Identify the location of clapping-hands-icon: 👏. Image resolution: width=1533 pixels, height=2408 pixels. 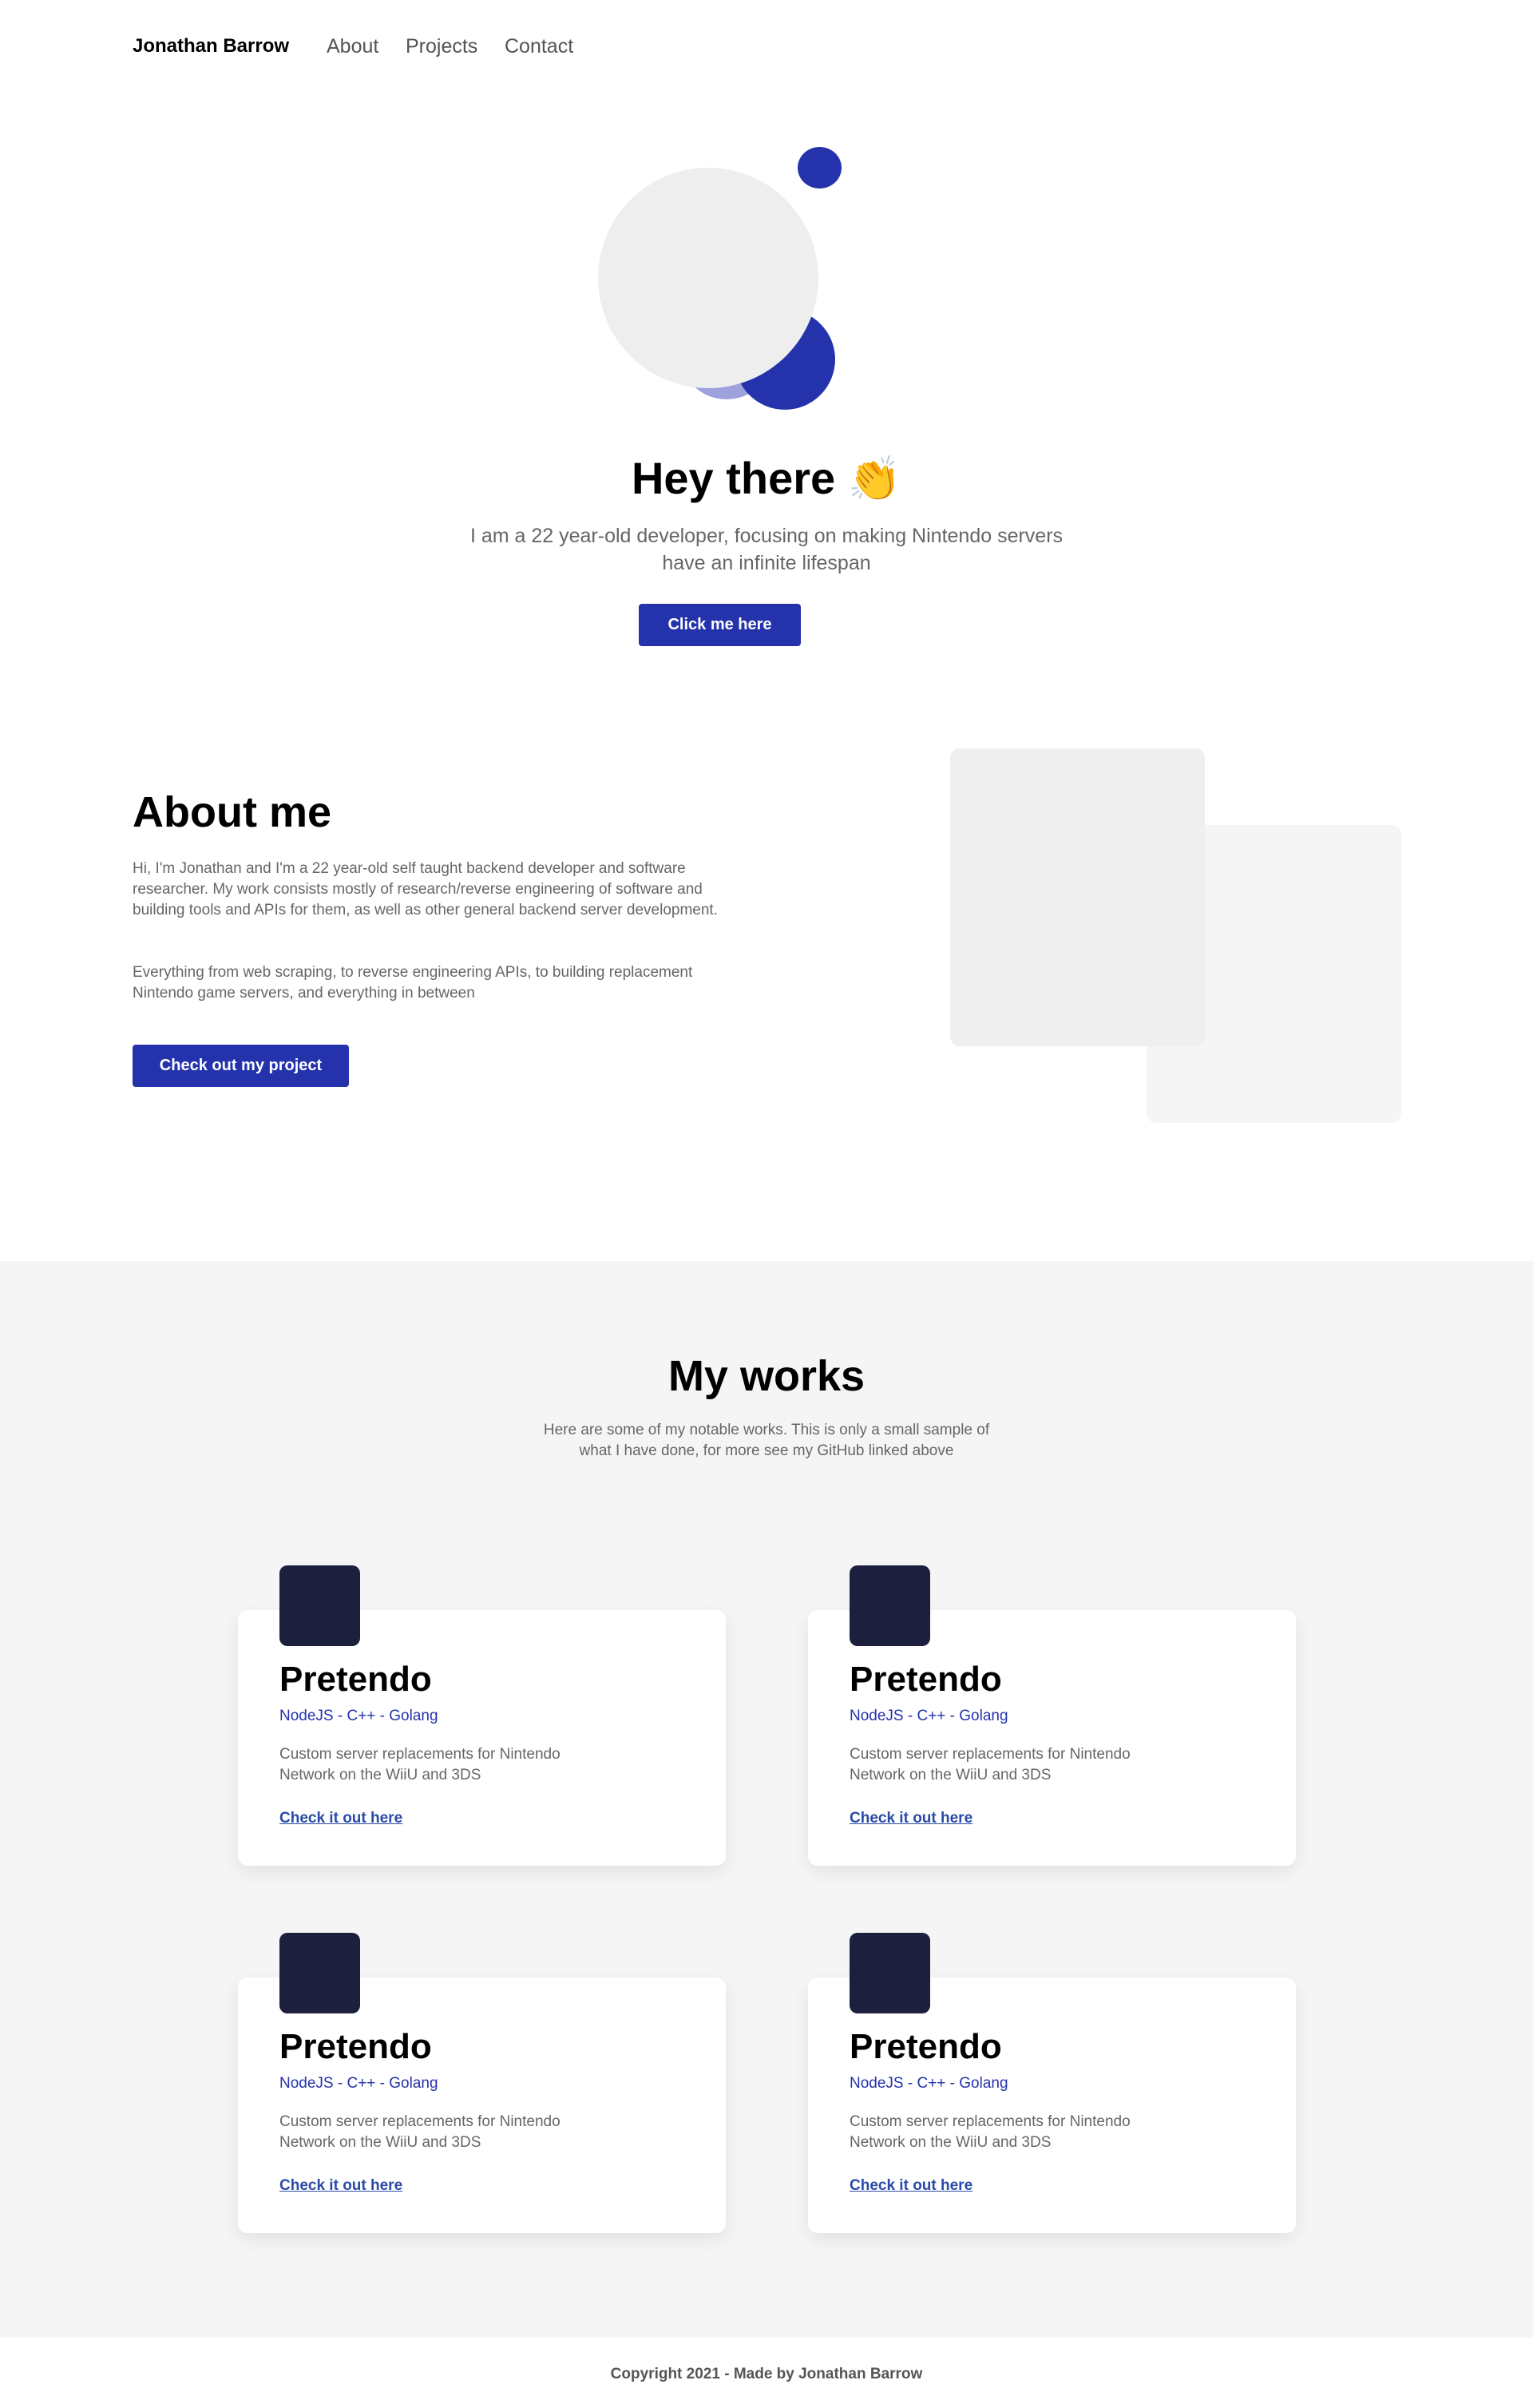
(874, 479).